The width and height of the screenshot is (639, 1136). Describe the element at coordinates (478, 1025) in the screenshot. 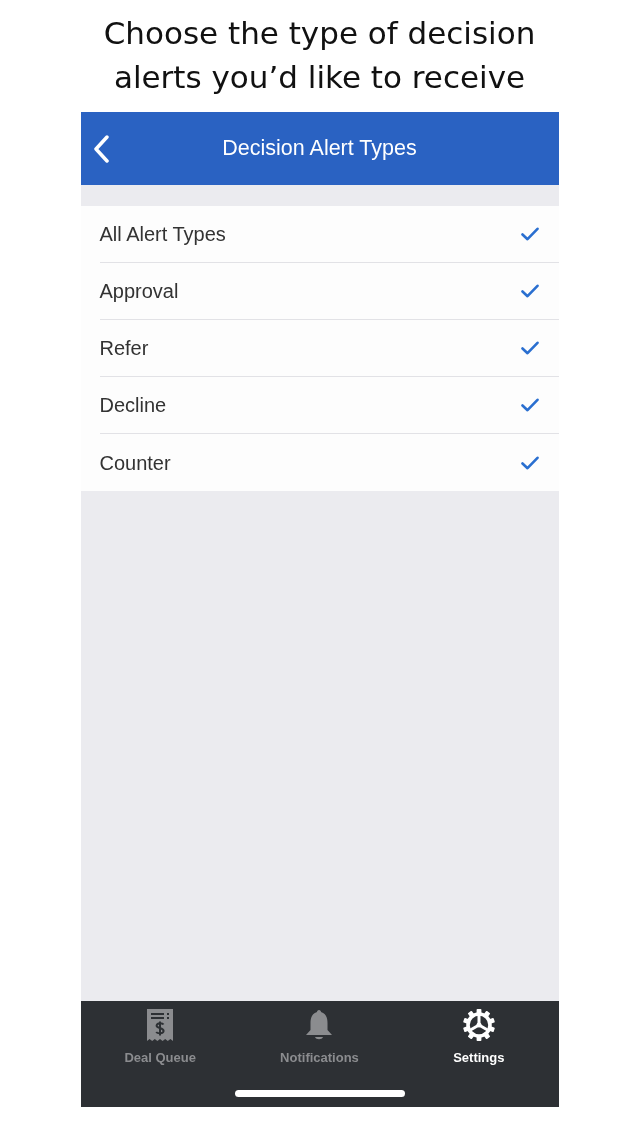

I see `settings-icon` at that location.